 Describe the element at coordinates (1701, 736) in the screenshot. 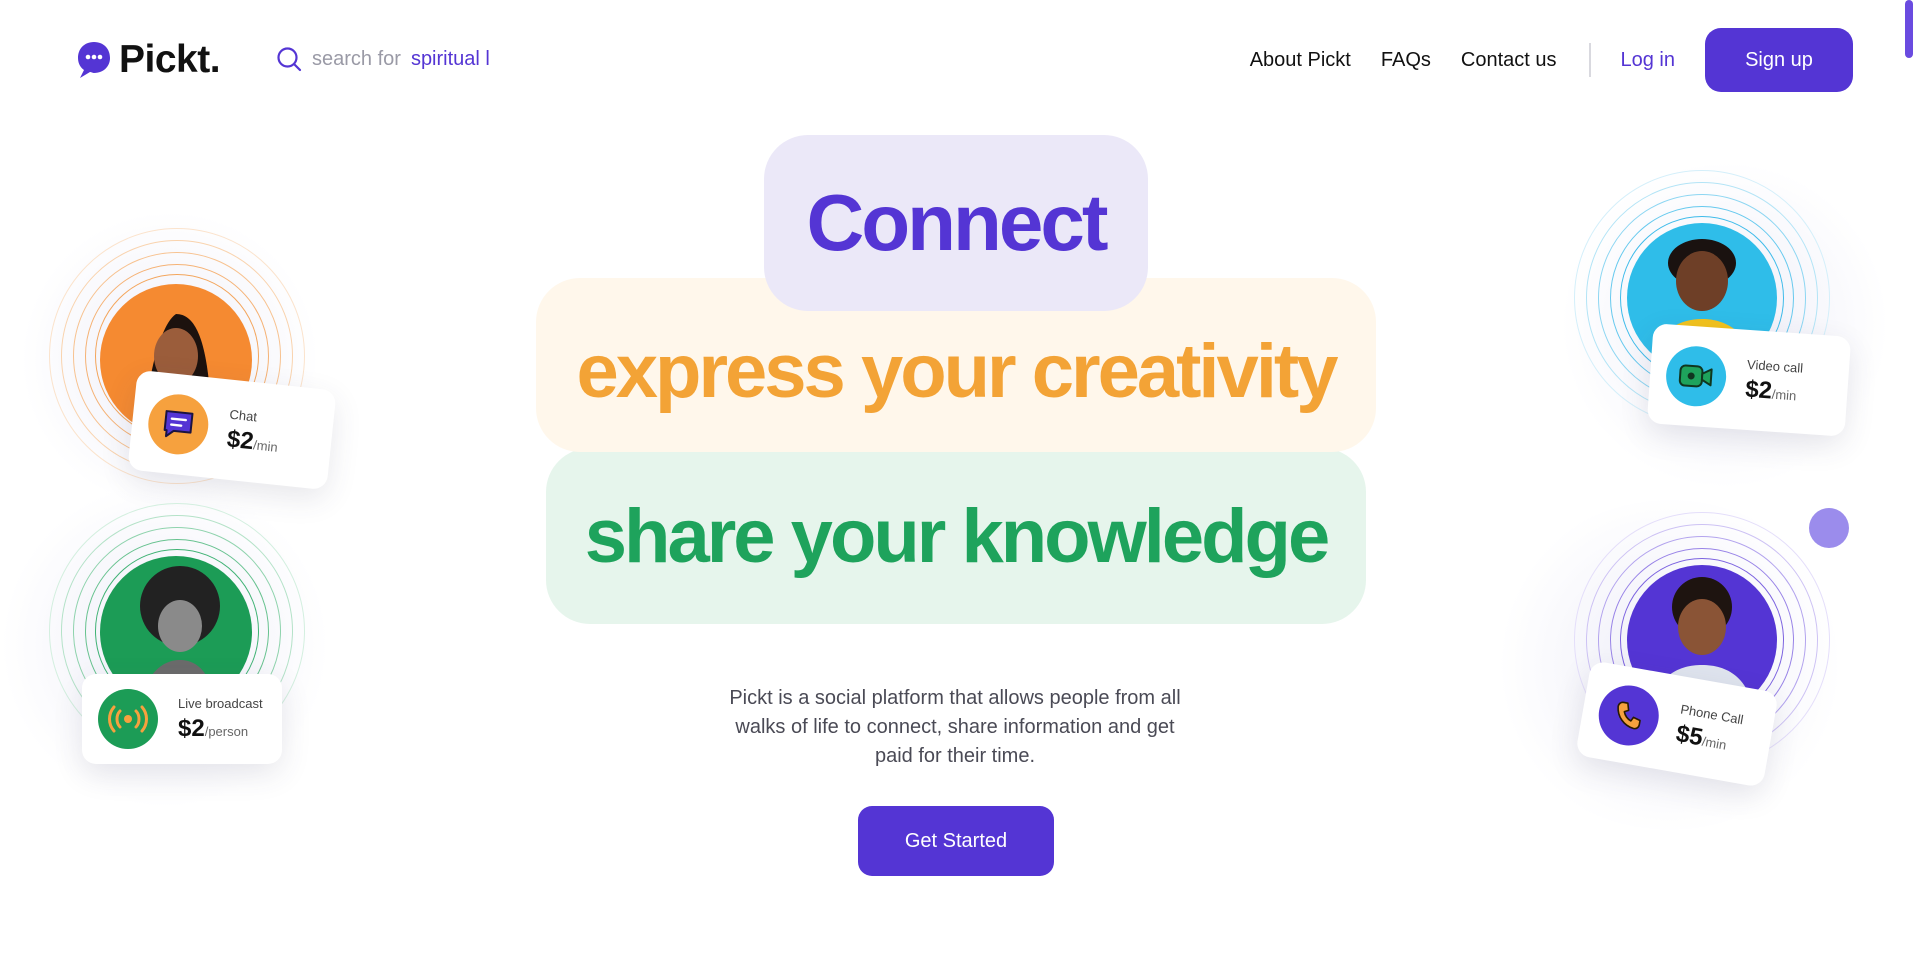

I see `phone-card-price: $5/min` at that location.